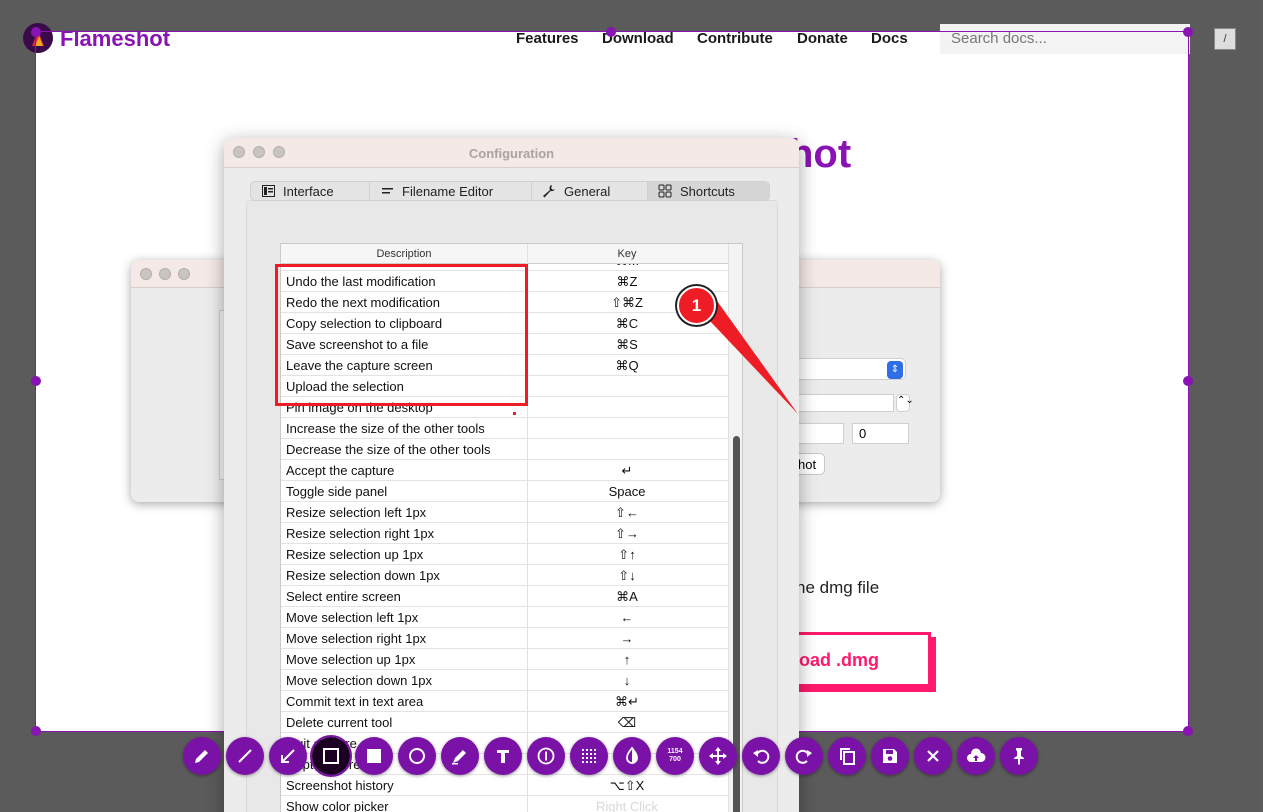 This screenshot has width=1263, height=812. Describe the element at coordinates (351, 659) in the screenshot. I see `shortcut-description: Move selection up 1px` at that location.